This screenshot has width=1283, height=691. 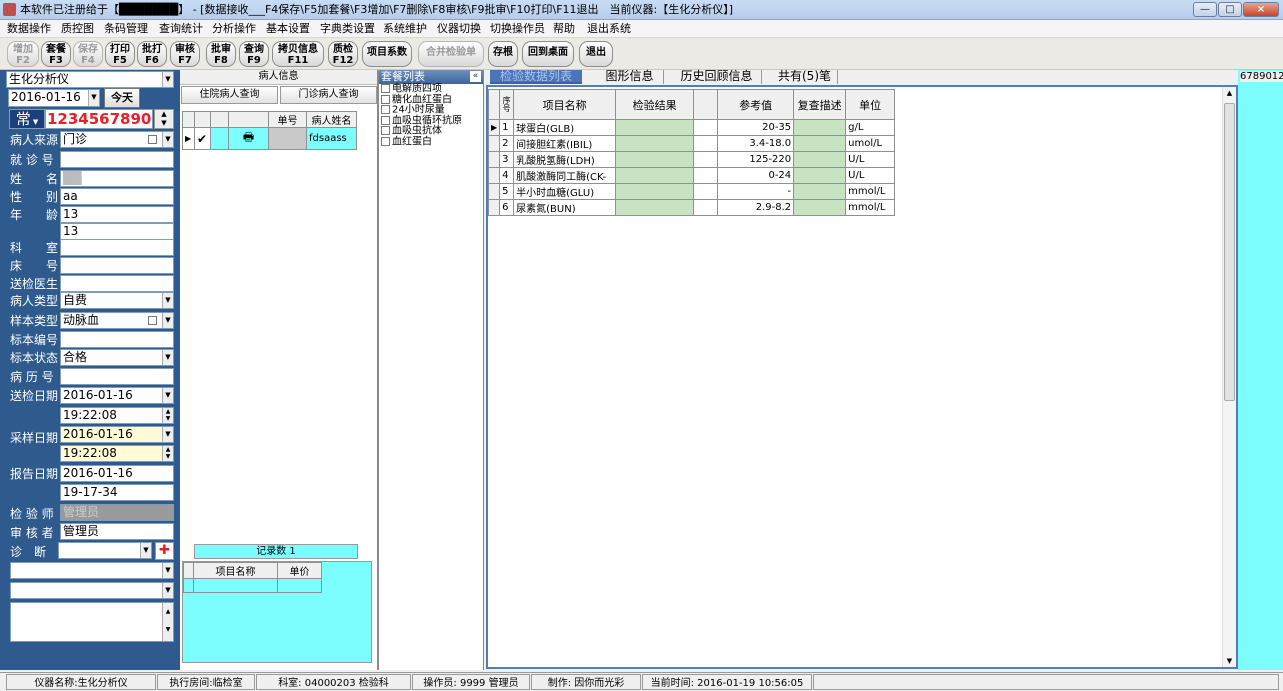 What do you see at coordinates (181, 29) in the screenshot?
I see `menu-query-stats: 查询统计` at bounding box center [181, 29].